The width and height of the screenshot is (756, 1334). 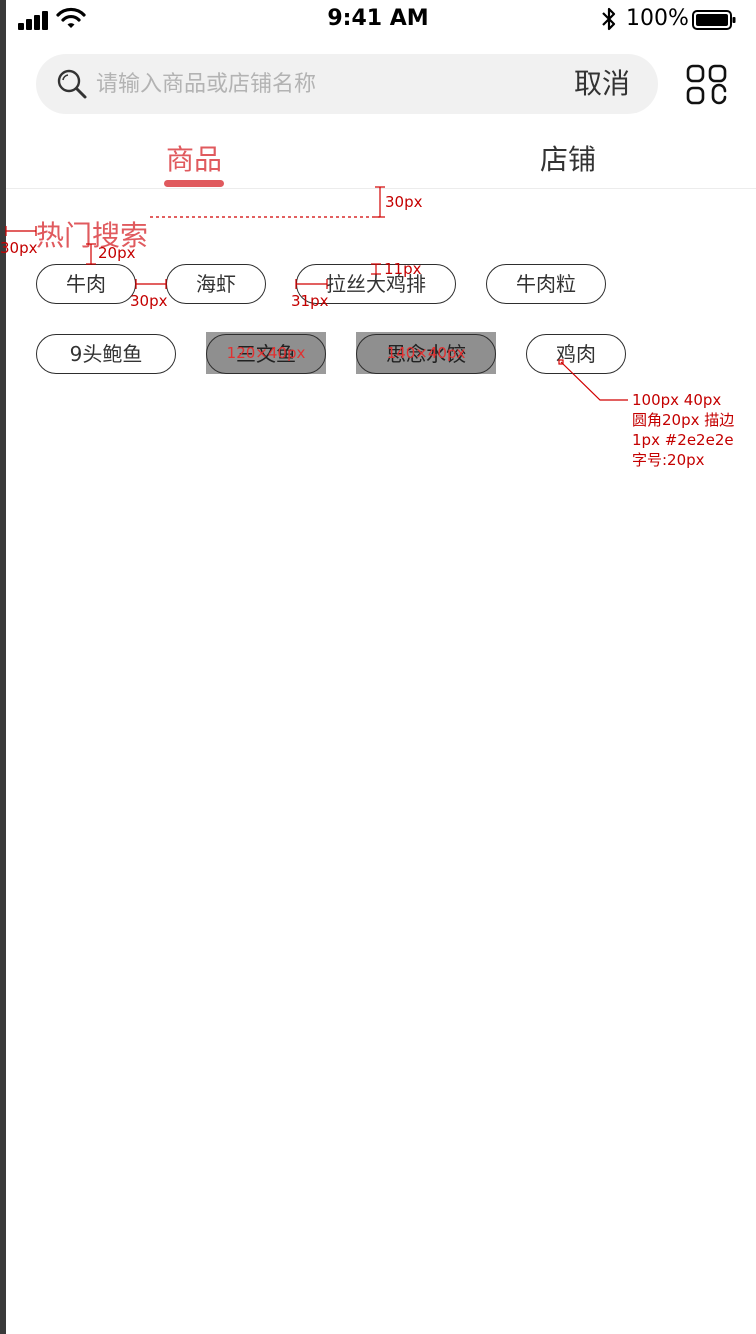 I want to click on annotation-lines, so click(x=316, y=293).